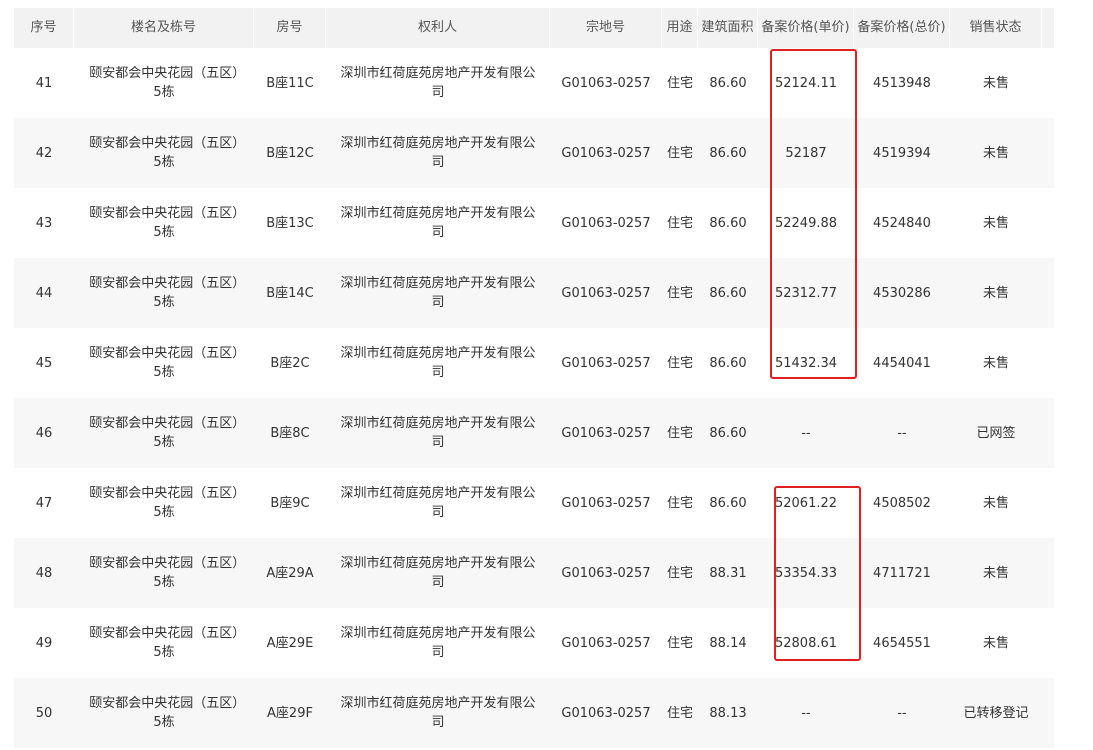 This screenshot has height=750, width=1093. Describe the element at coordinates (290, 573) in the screenshot. I see `cell-room: A座29A` at that location.